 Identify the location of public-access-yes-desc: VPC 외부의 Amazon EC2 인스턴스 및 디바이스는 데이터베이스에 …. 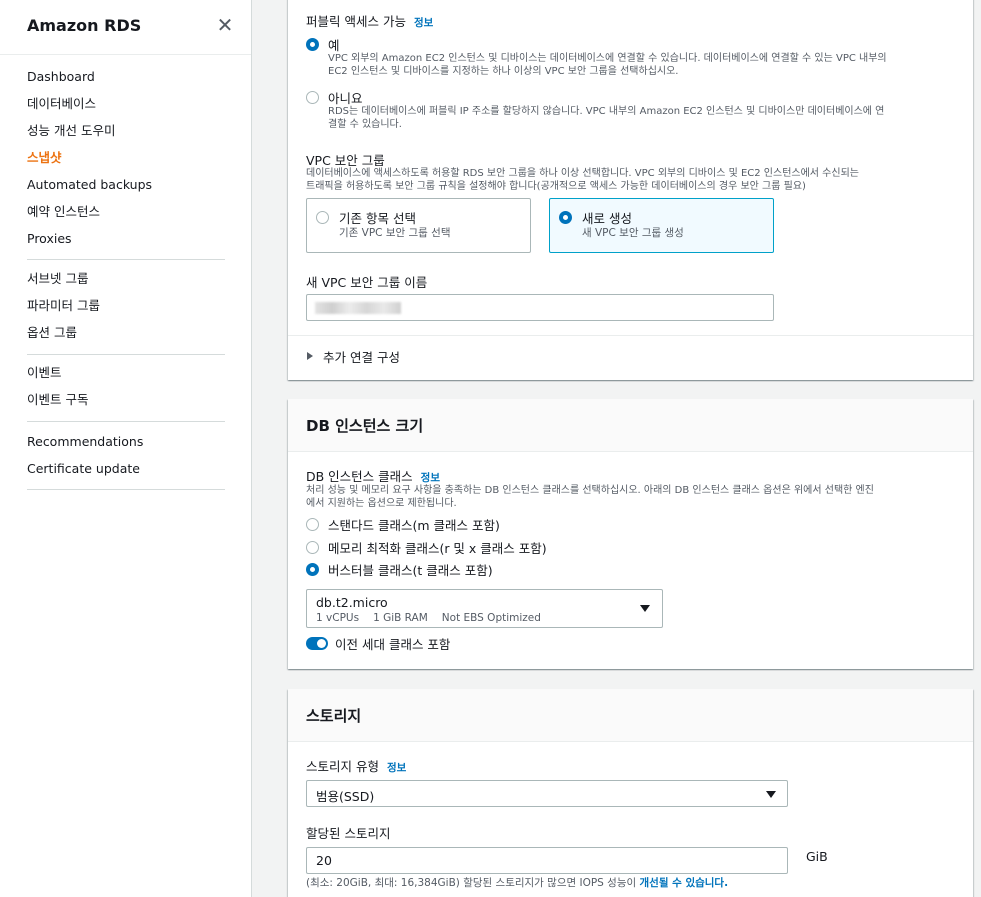
(643, 65).